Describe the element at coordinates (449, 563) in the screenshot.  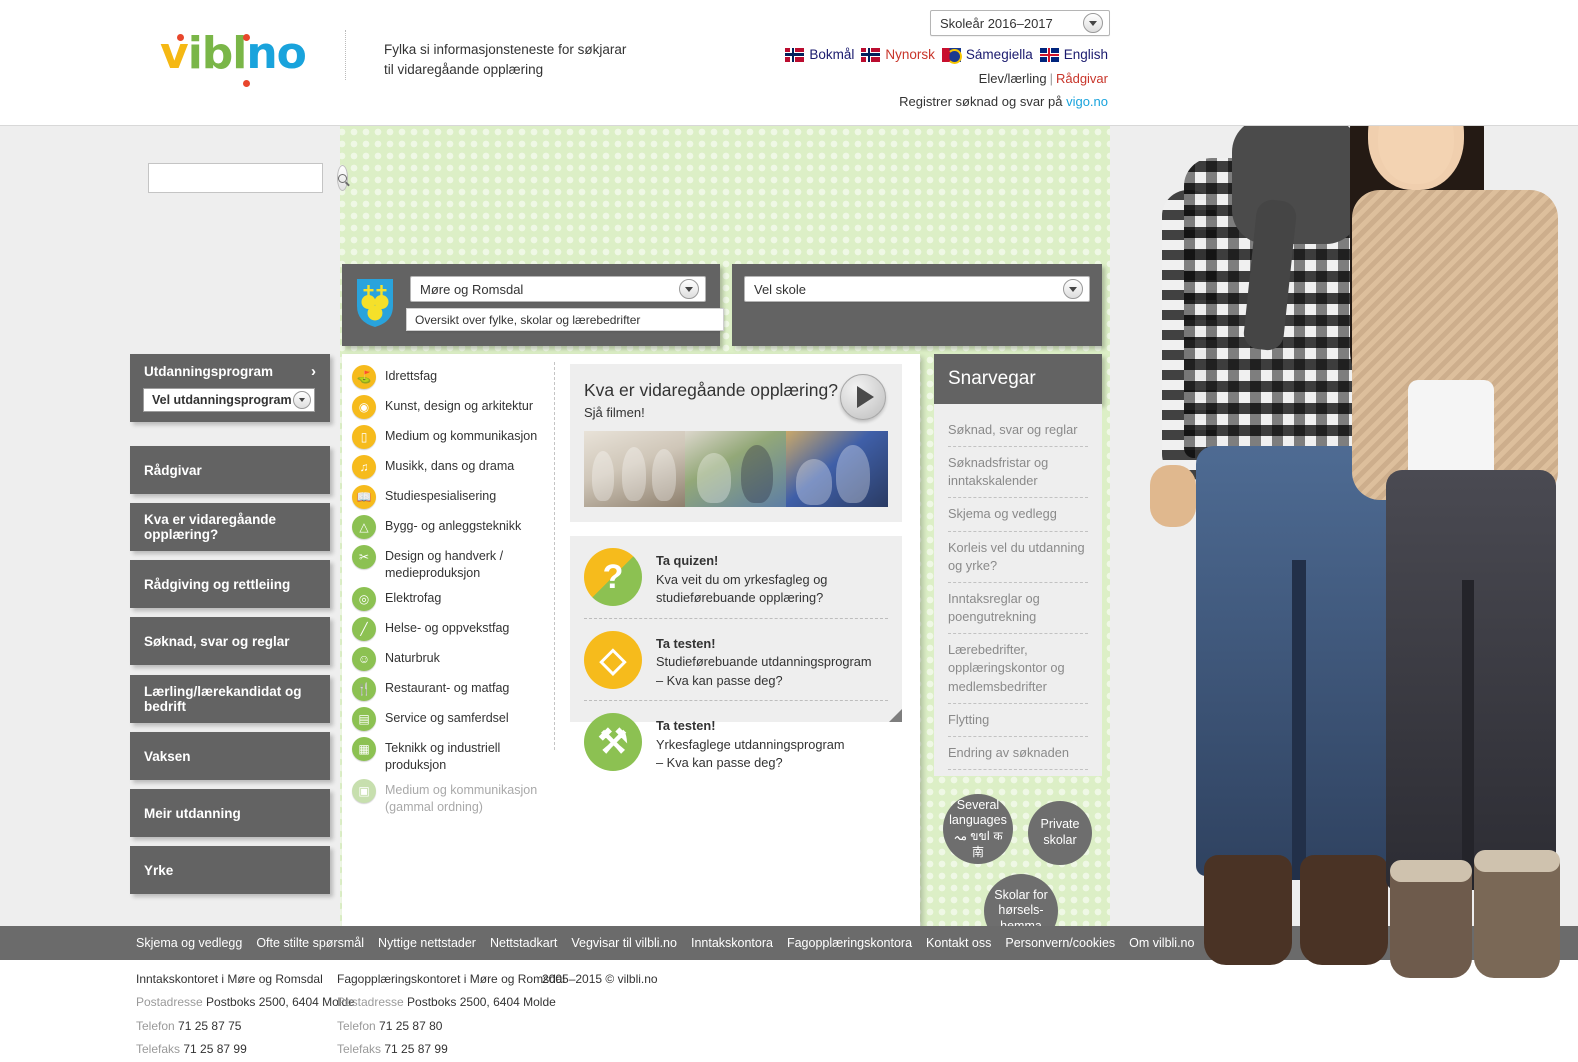
I see `program-item-design-handverk: ✂ Design og handverk / medieproduksjon` at that location.